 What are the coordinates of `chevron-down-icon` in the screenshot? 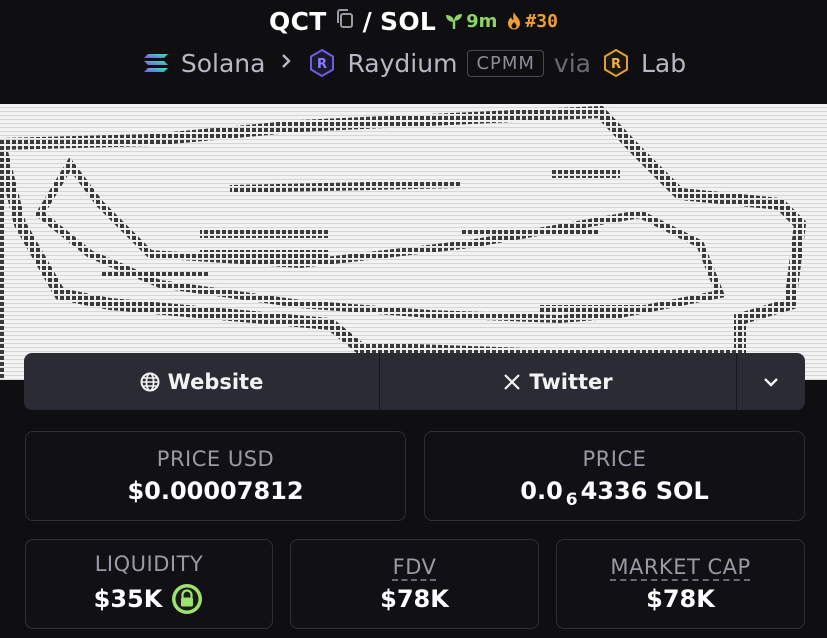 It's located at (771, 382).